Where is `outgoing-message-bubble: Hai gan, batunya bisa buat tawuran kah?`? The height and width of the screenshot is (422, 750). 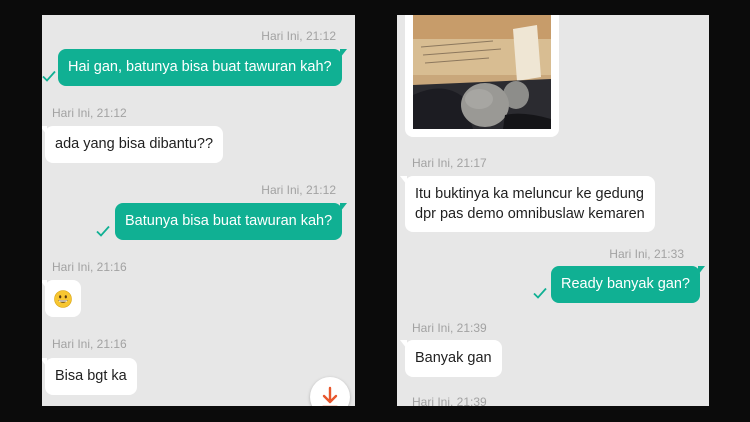 outgoing-message-bubble: Hai gan, batunya bisa buat tawuran kah? is located at coordinates (202, 67).